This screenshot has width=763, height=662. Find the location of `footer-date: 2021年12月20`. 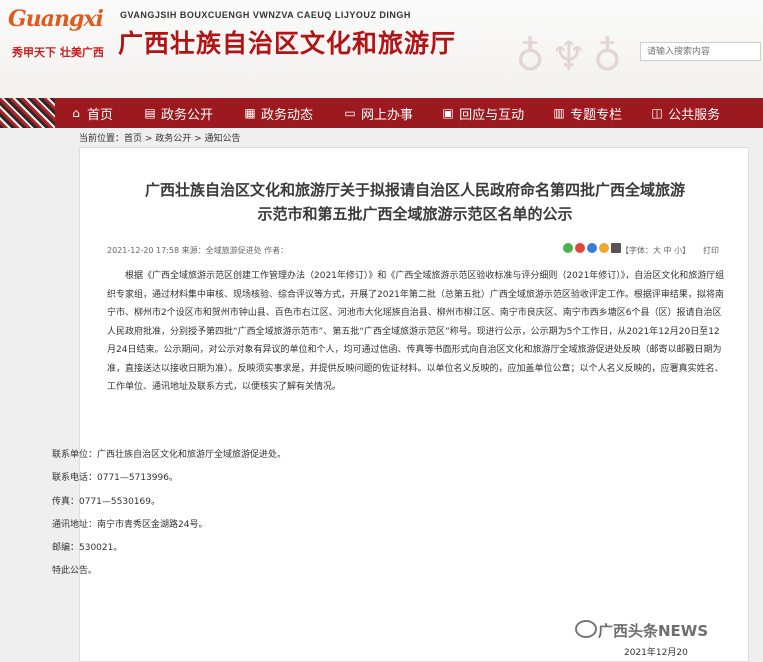

footer-date: 2021年12月20 is located at coordinates (656, 653).